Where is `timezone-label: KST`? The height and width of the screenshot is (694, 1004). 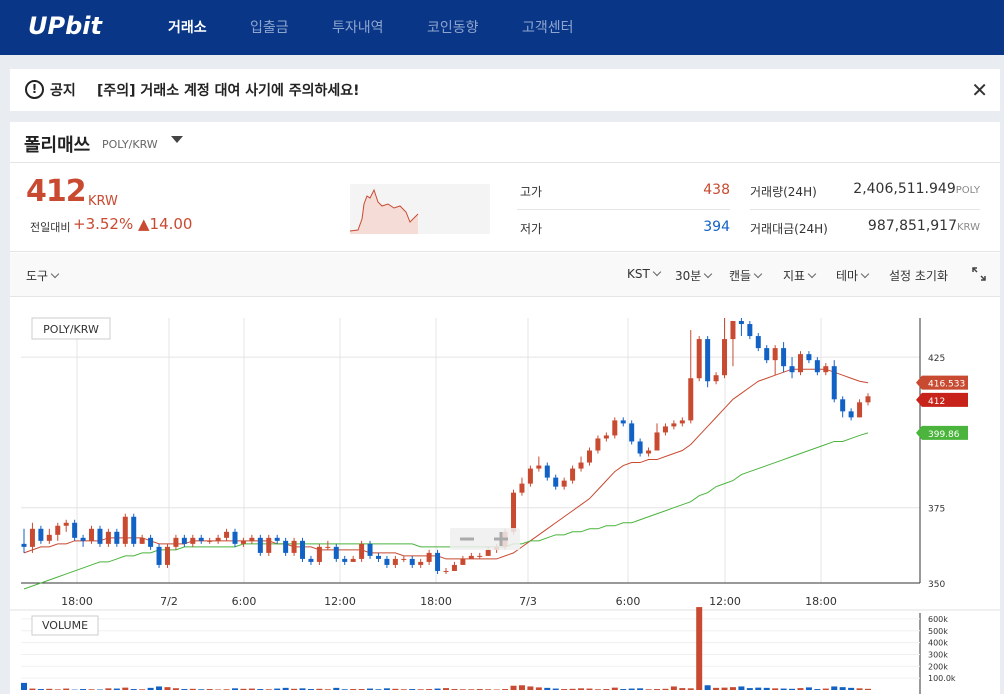 timezone-label: KST is located at coordinates (638, 274).